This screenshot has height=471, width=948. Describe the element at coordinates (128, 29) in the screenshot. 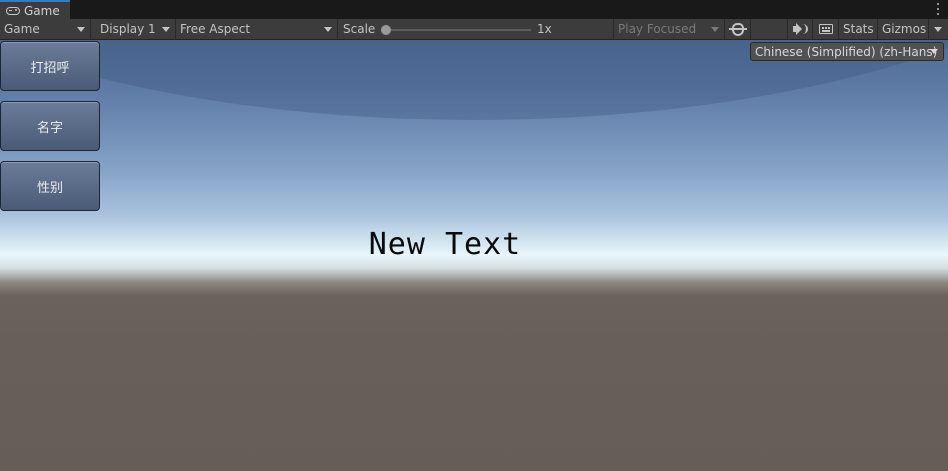

I see `display-label: Display 1` at that location.